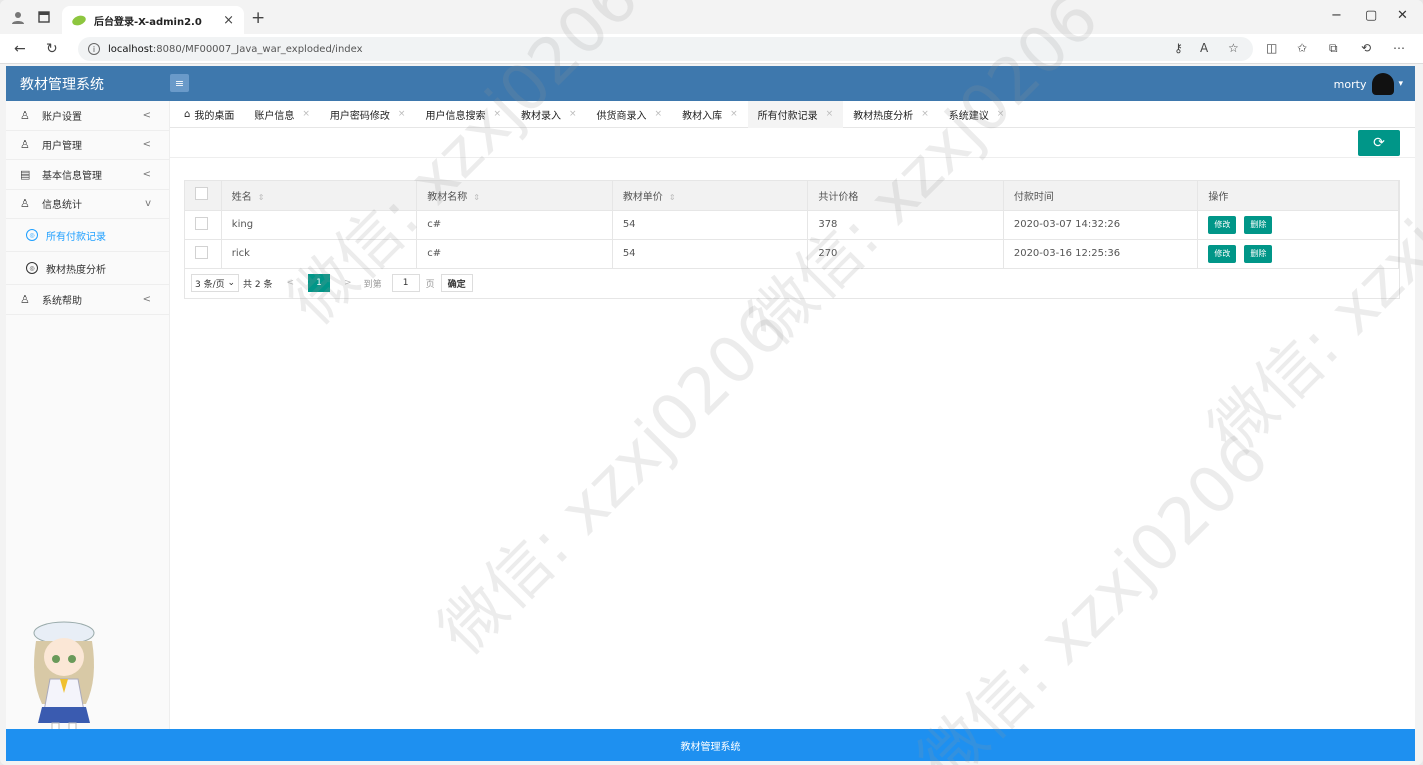  Describe the element at coordinates (514, 196) in the screenshot. I see `column-header-book: 教材名称 ⇕` at that location.